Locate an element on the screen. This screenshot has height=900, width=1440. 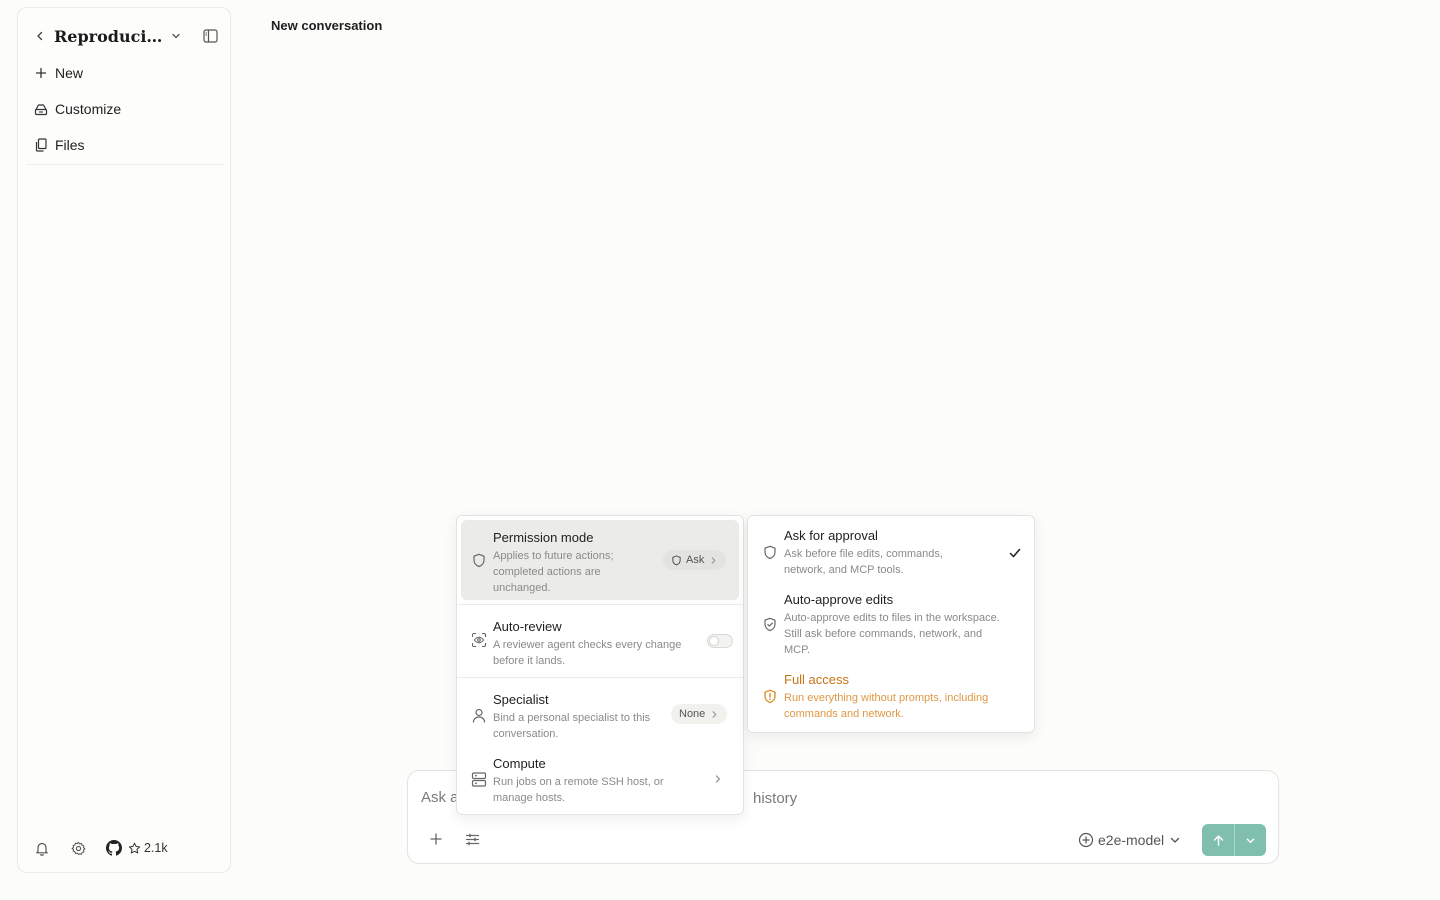
gear-icon is located at coordinates (78, 848).